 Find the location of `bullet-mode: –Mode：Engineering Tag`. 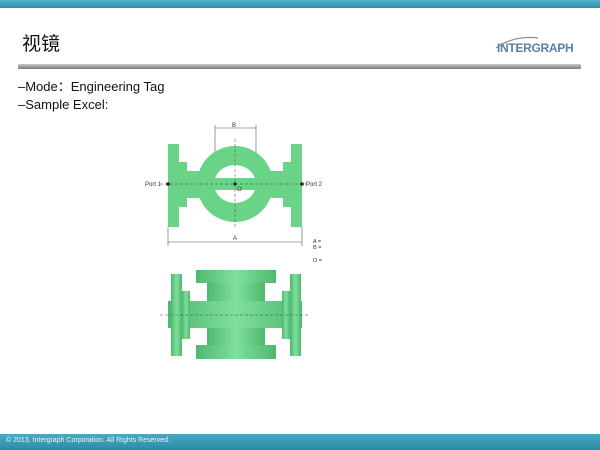

bullet-mode: –Mode：Engineering Tag is located at coordinates (91, 86).